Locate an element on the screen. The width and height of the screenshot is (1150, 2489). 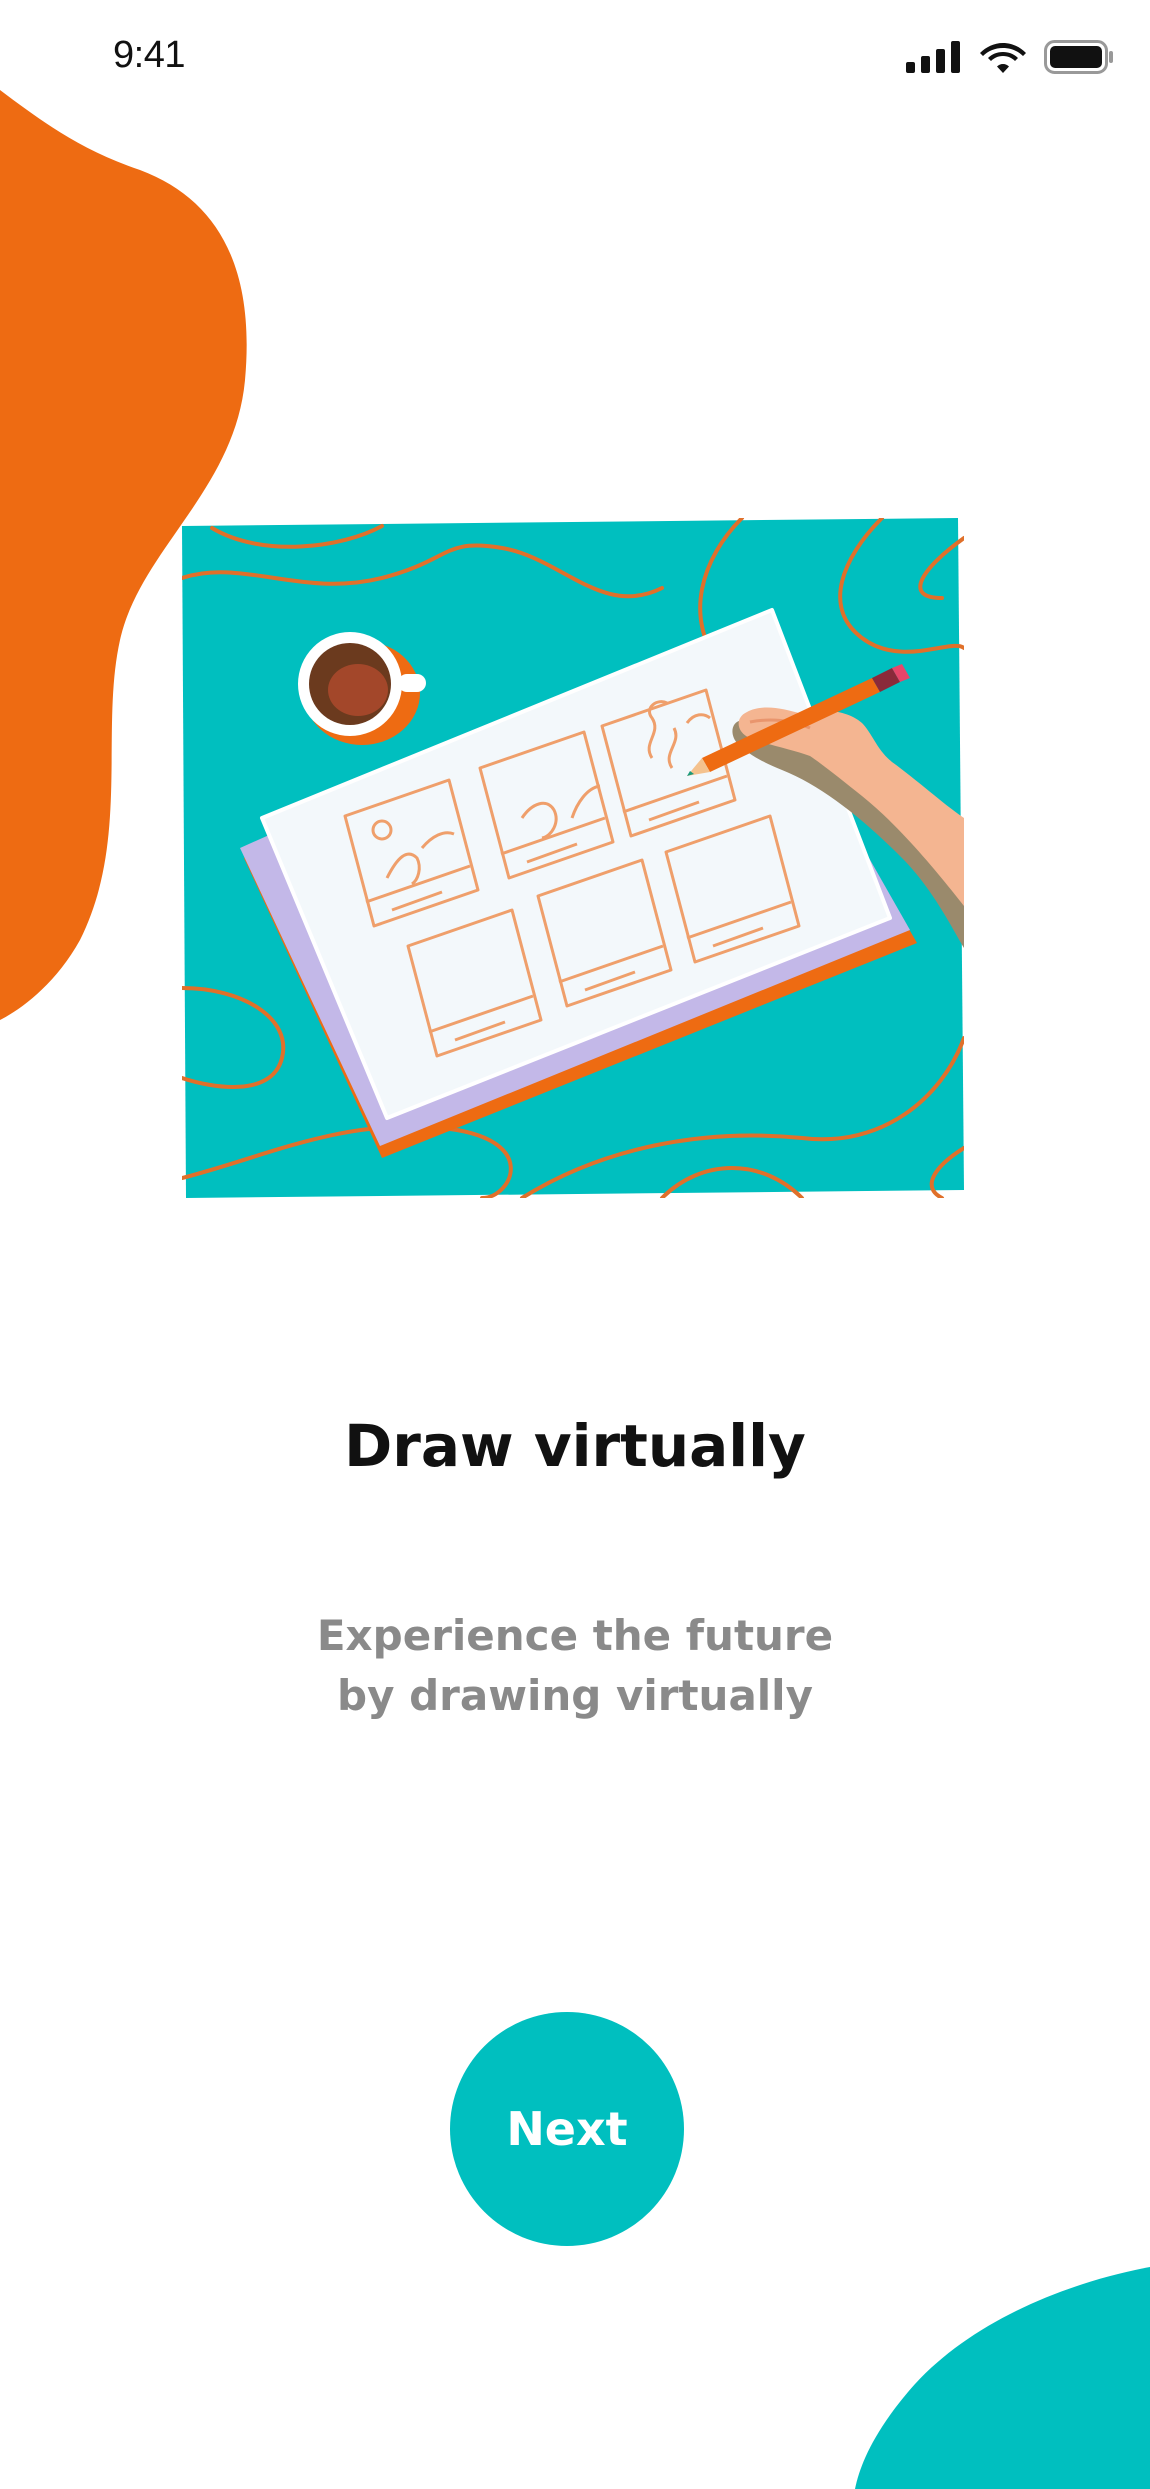
status-bar: 9:41 is located at coordinates (575, 60).